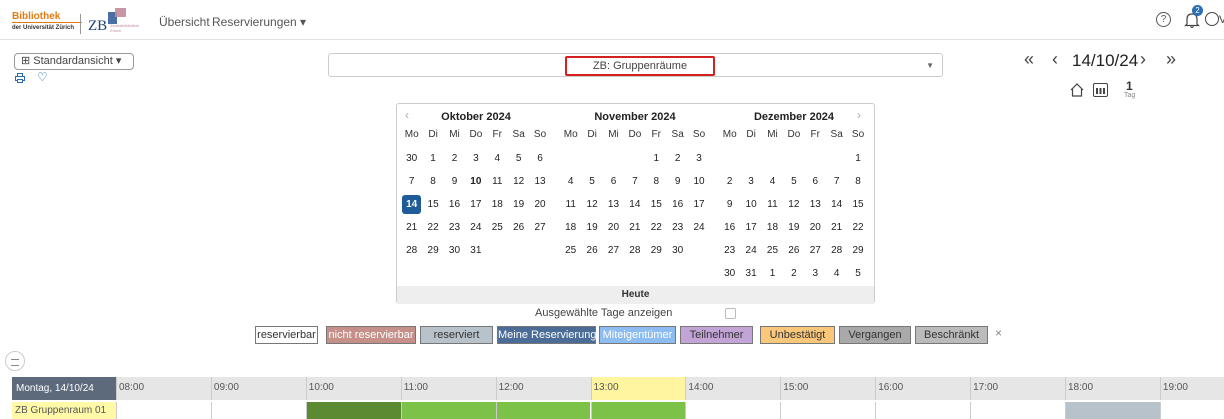 The width and height of the screenshot is (1224, 419). I want to click on today-button: Heute, so click(635, 295).